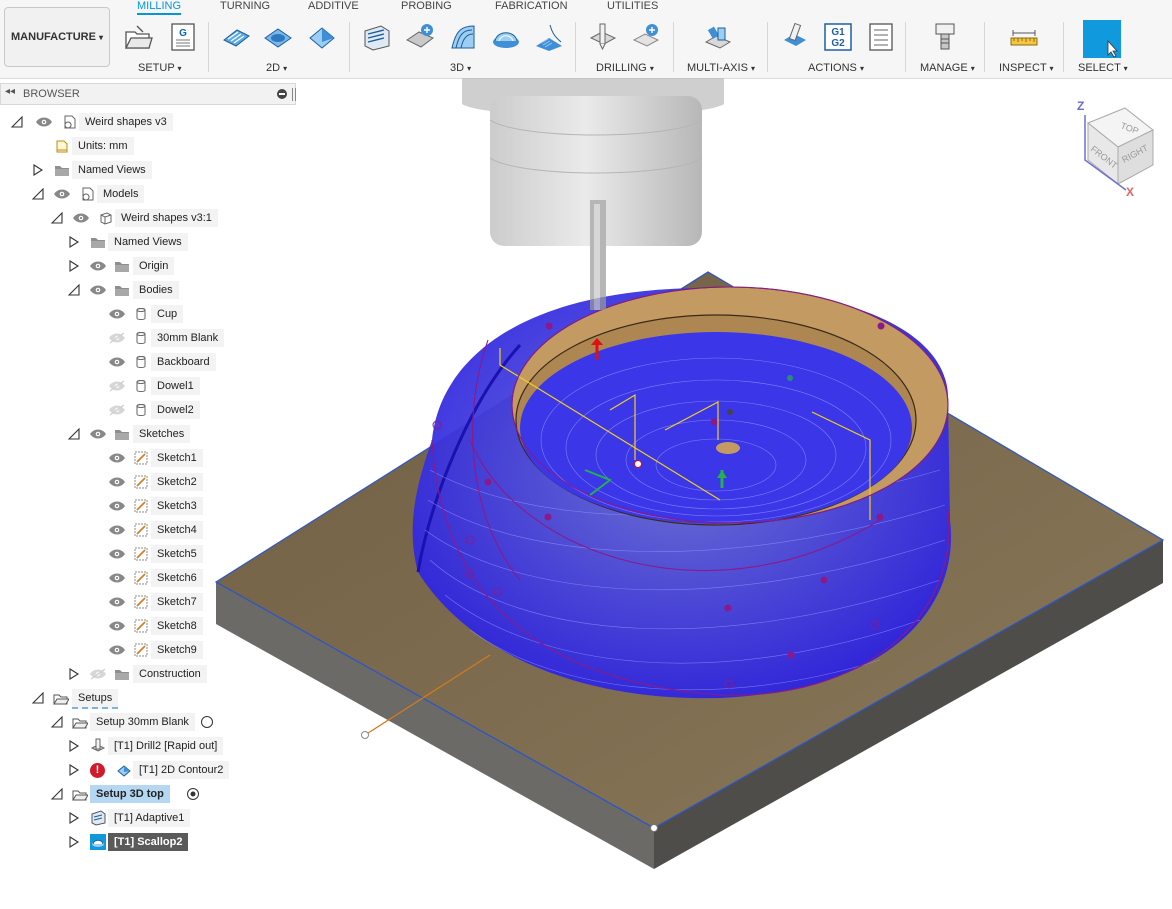 The width and height of the screenshot is (1172, 909). I want to click on tree-node-label: Sketch3, so click(177, 506).